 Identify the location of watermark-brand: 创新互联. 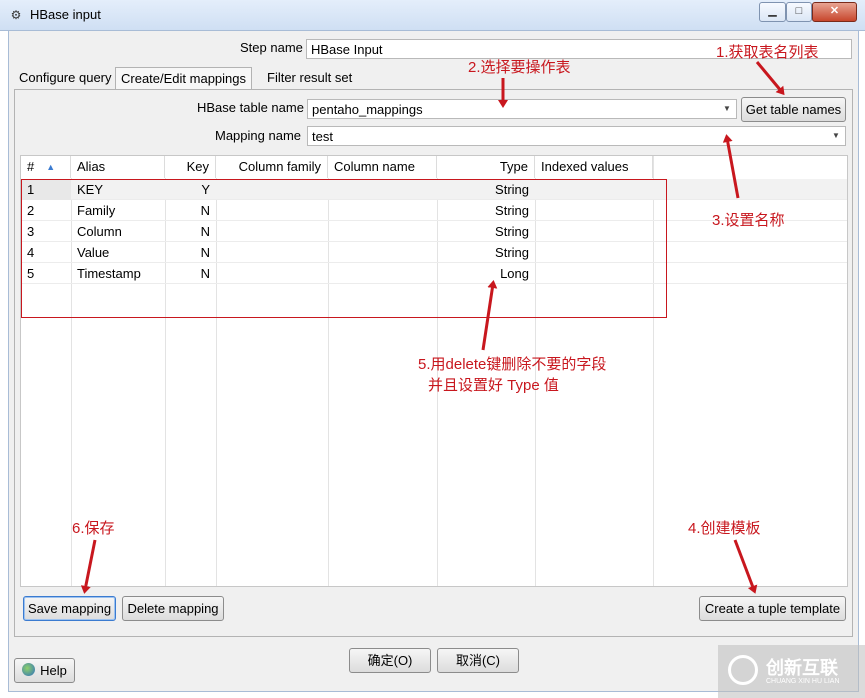
(802, 668).